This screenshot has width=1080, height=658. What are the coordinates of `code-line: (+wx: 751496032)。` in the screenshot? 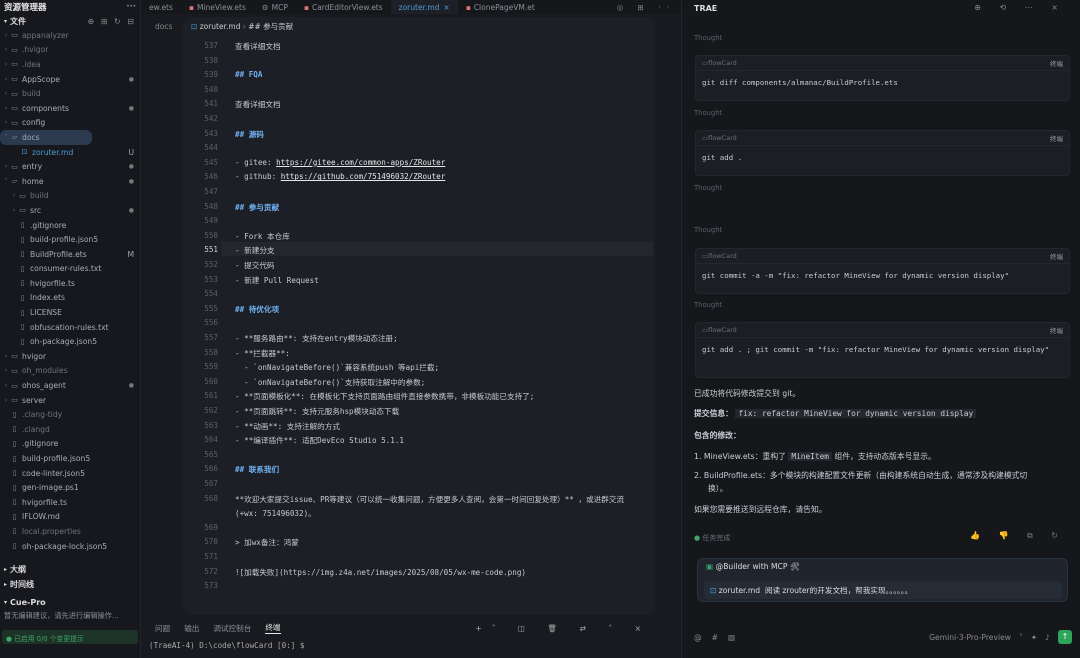 It's located at (275, 513).